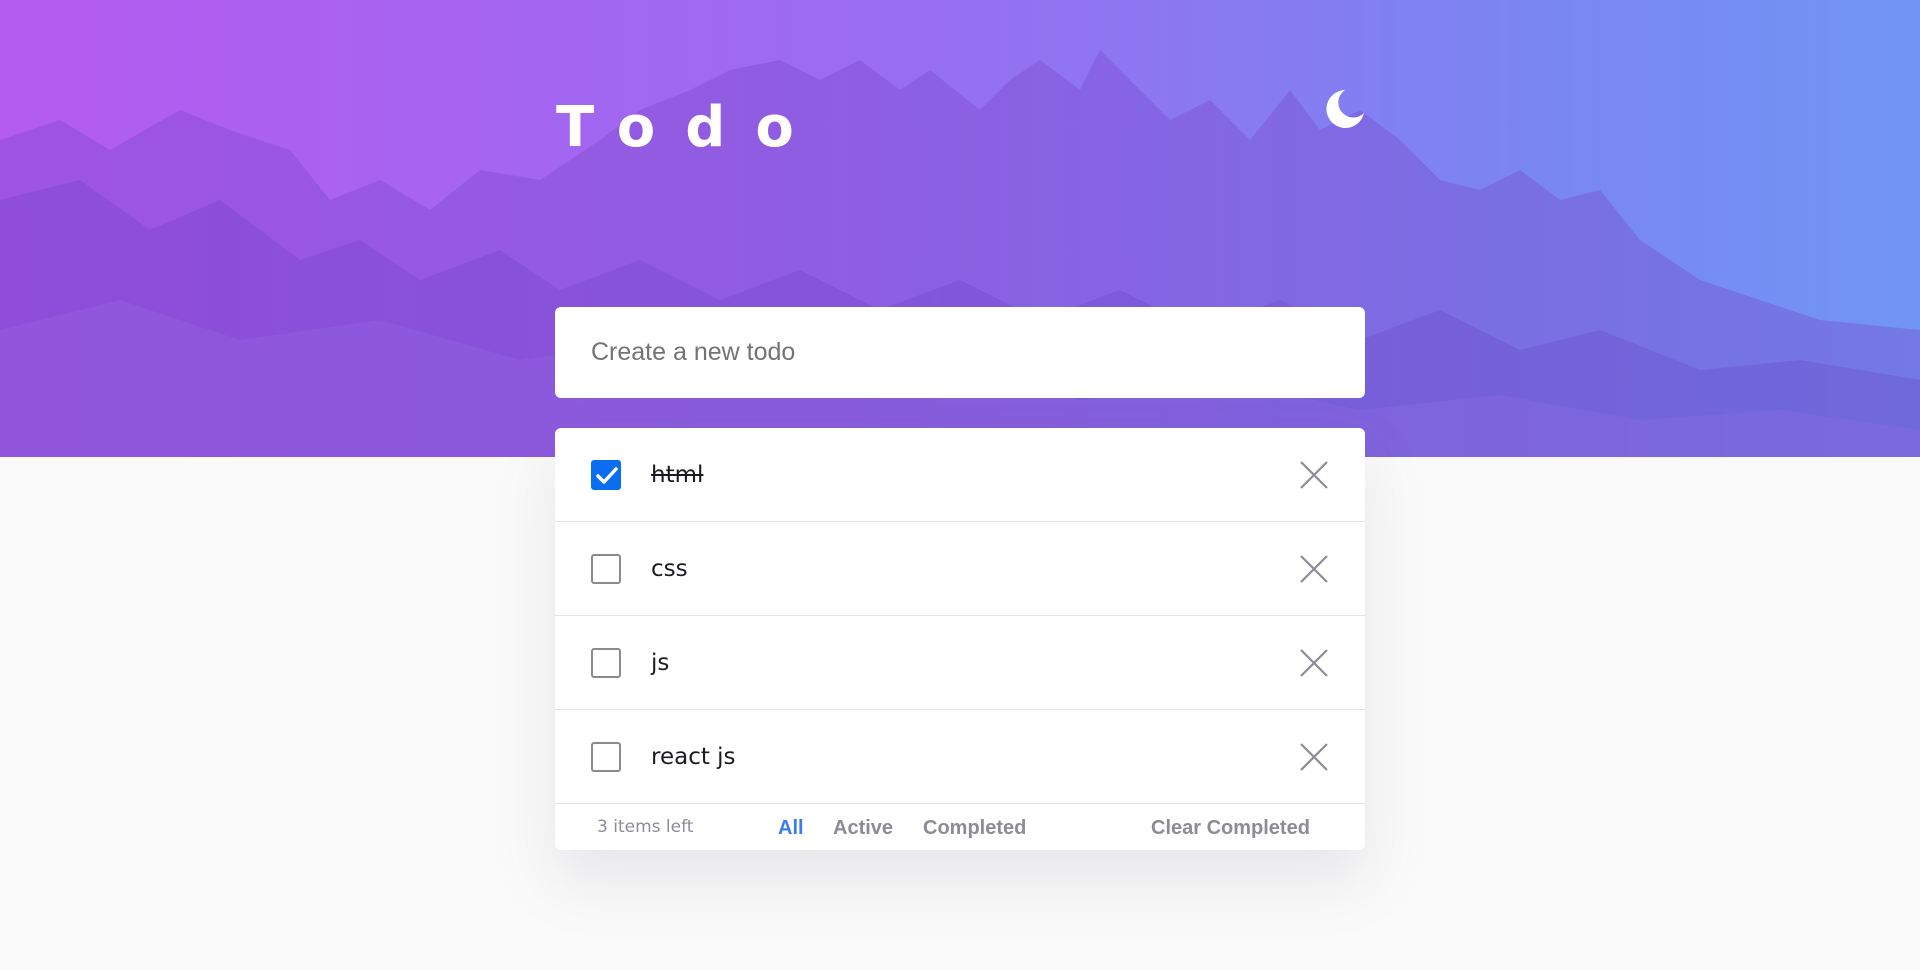 This screenshot has height=970, width=1920. I want to click on check-icon, so click(607, 475).